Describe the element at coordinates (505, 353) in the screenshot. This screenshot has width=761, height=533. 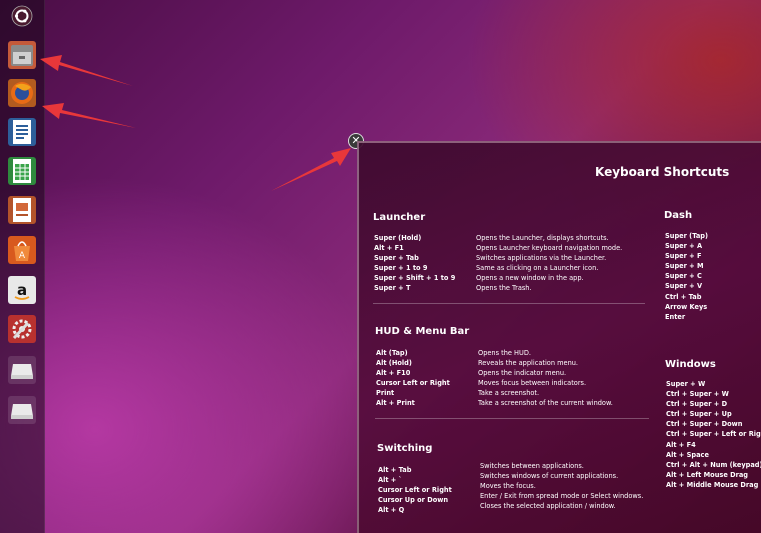
I see `shortcut-description: Opens the HUD.` at that location.